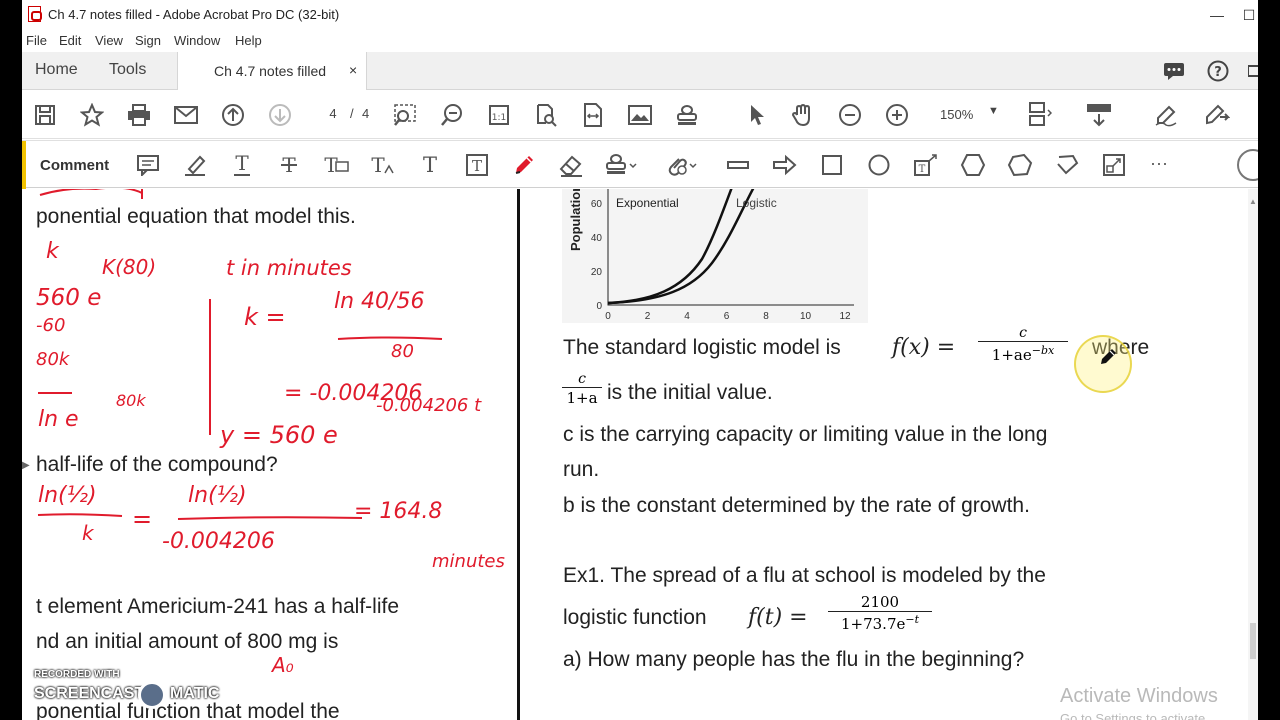 This screenshot has width=1280, height=720. I want to click on image-icon, so click(640, 115).